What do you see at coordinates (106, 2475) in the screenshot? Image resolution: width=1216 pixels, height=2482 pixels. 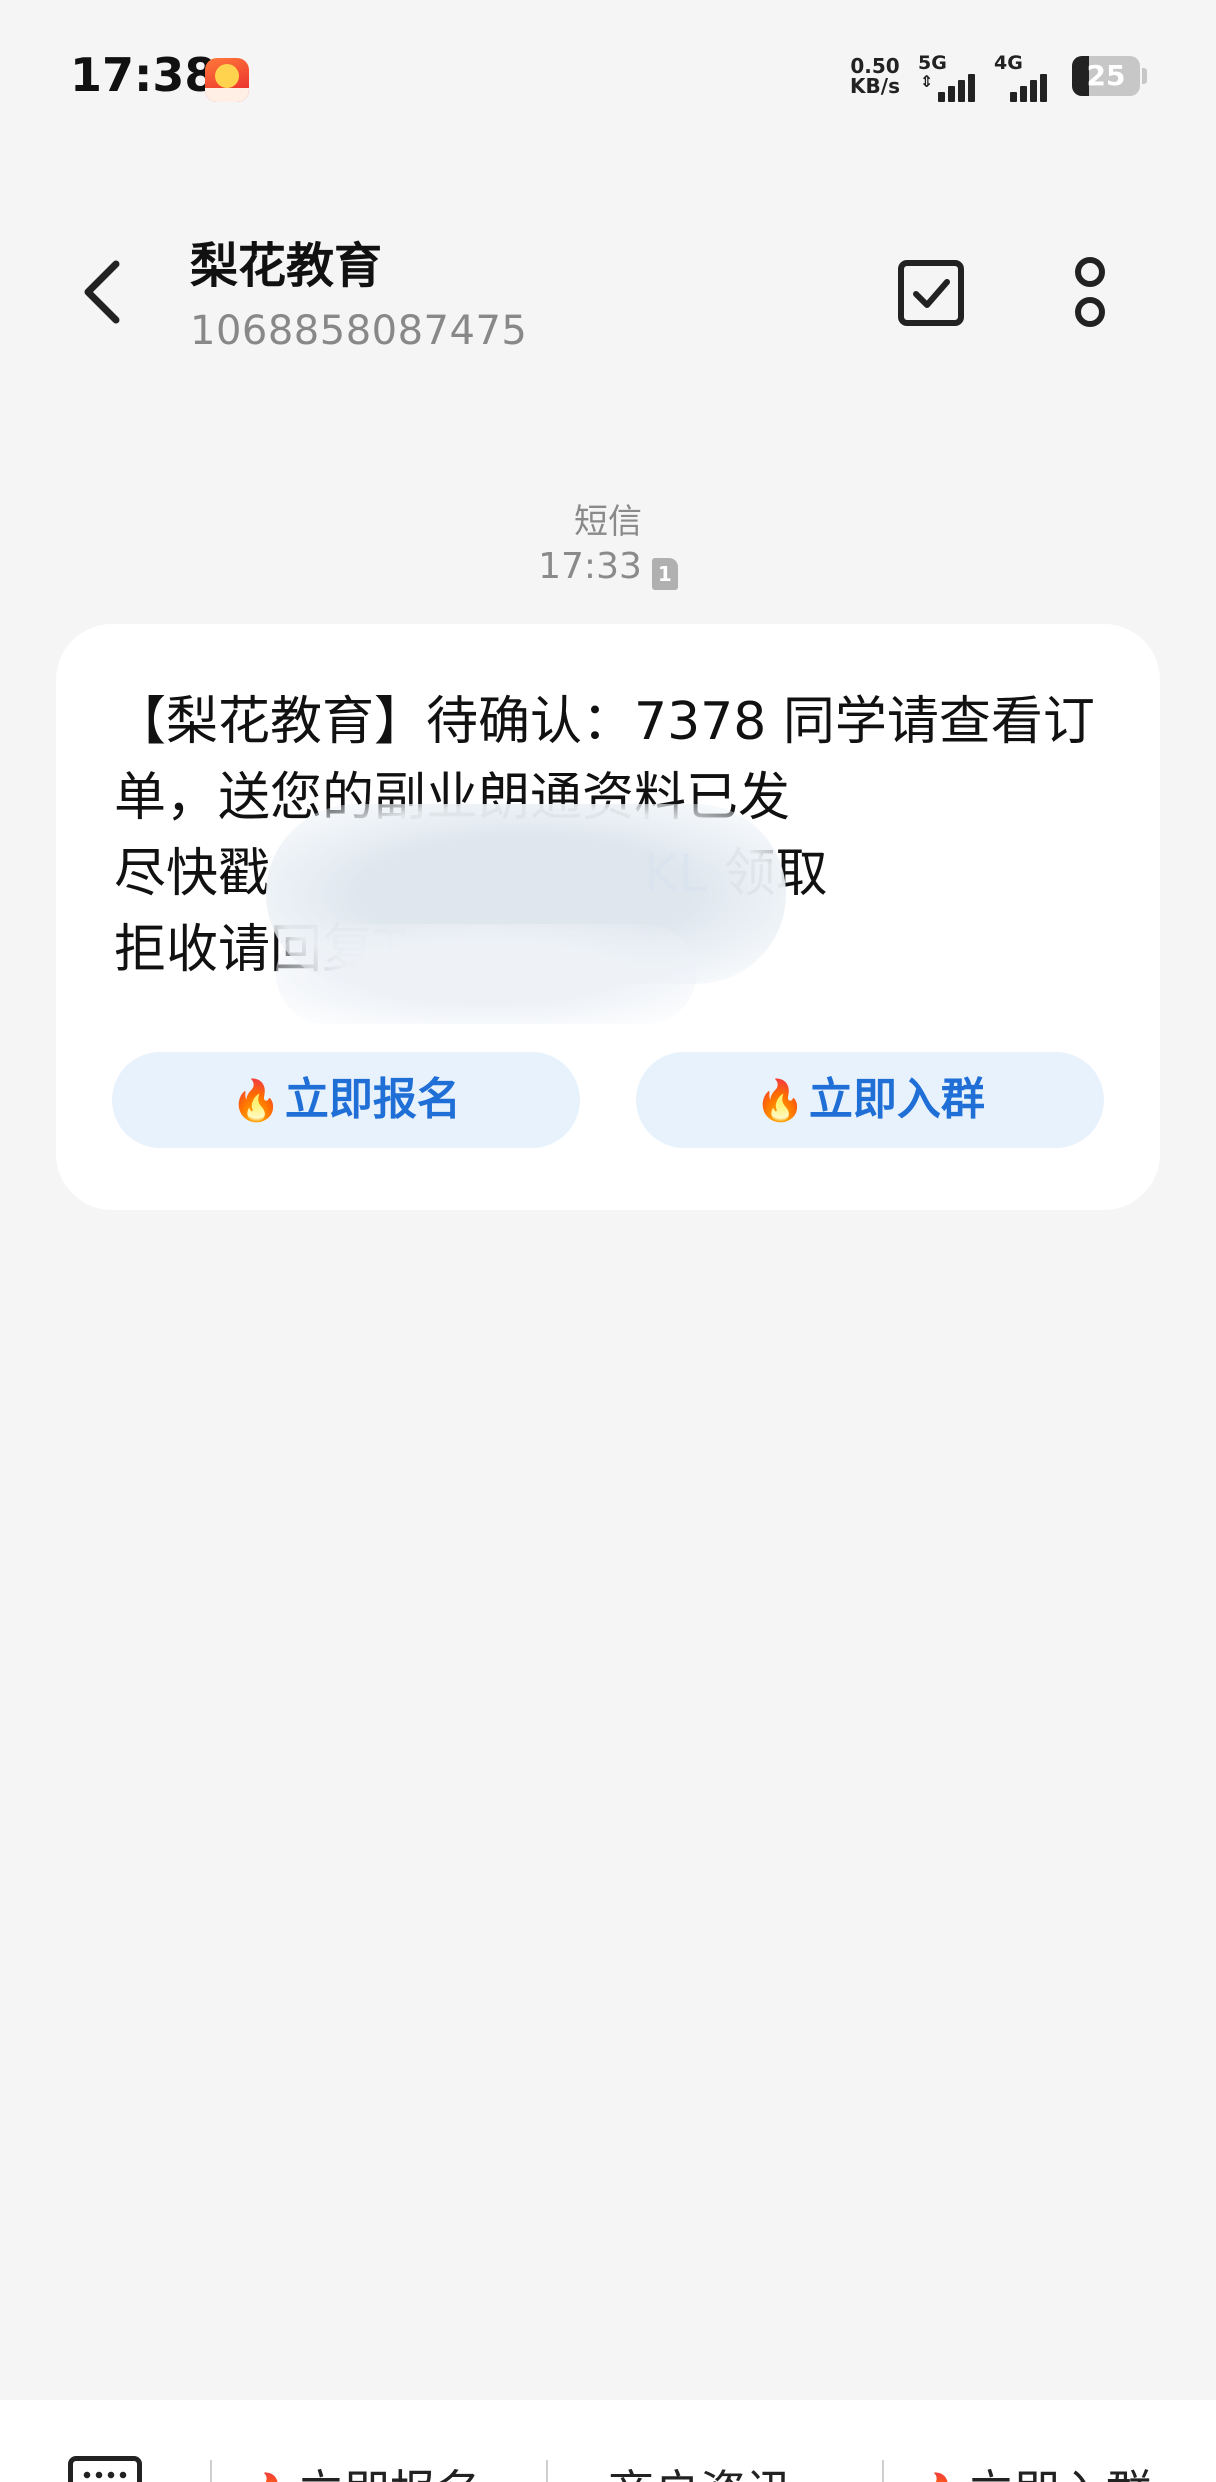 I see `keyboard-icon` at bounding box center [106, 2475].